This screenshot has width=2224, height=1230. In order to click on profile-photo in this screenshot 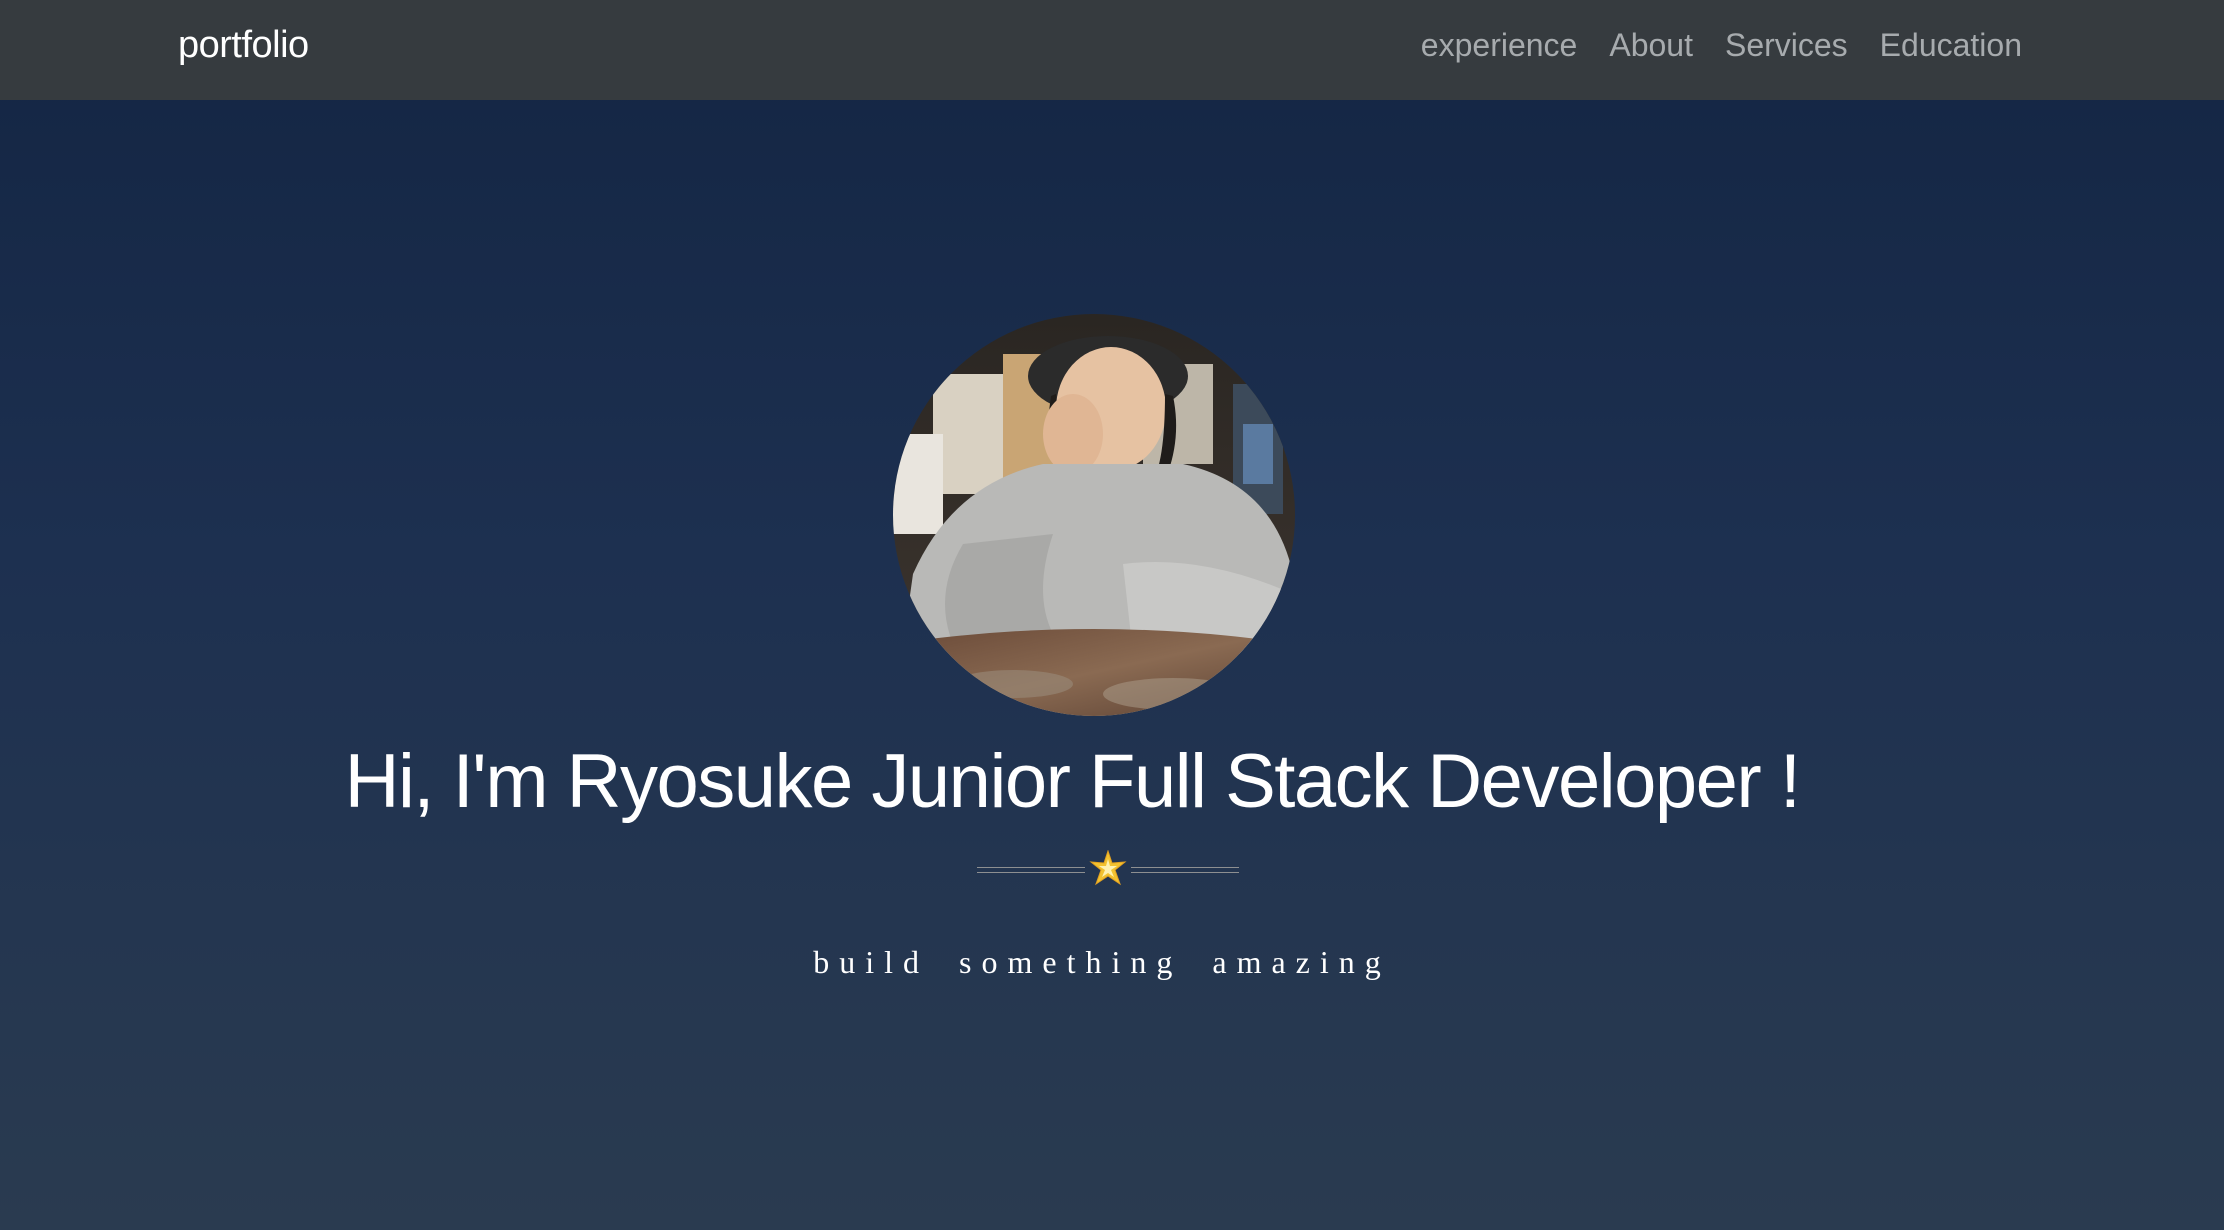, I will do `click(1094, 515)`.